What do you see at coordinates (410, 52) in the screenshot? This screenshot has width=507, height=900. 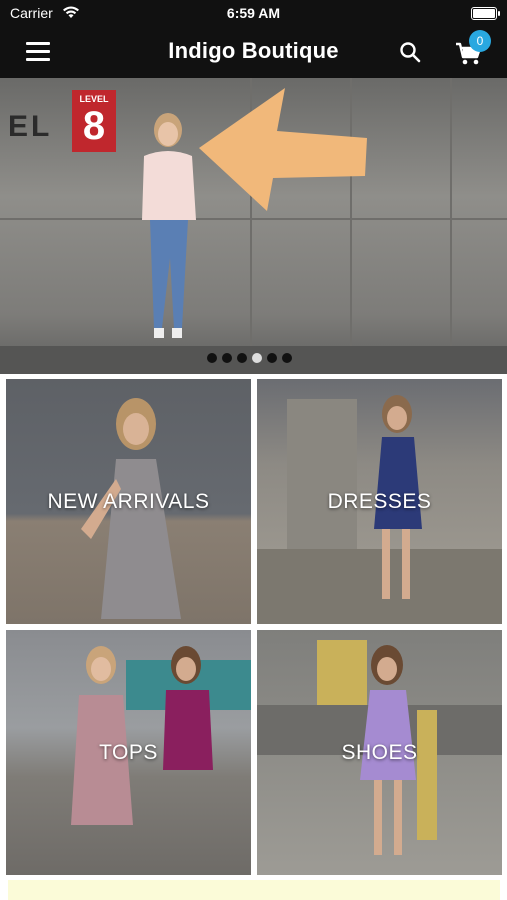 I see `search-icon` at bounding box center [410, 52].